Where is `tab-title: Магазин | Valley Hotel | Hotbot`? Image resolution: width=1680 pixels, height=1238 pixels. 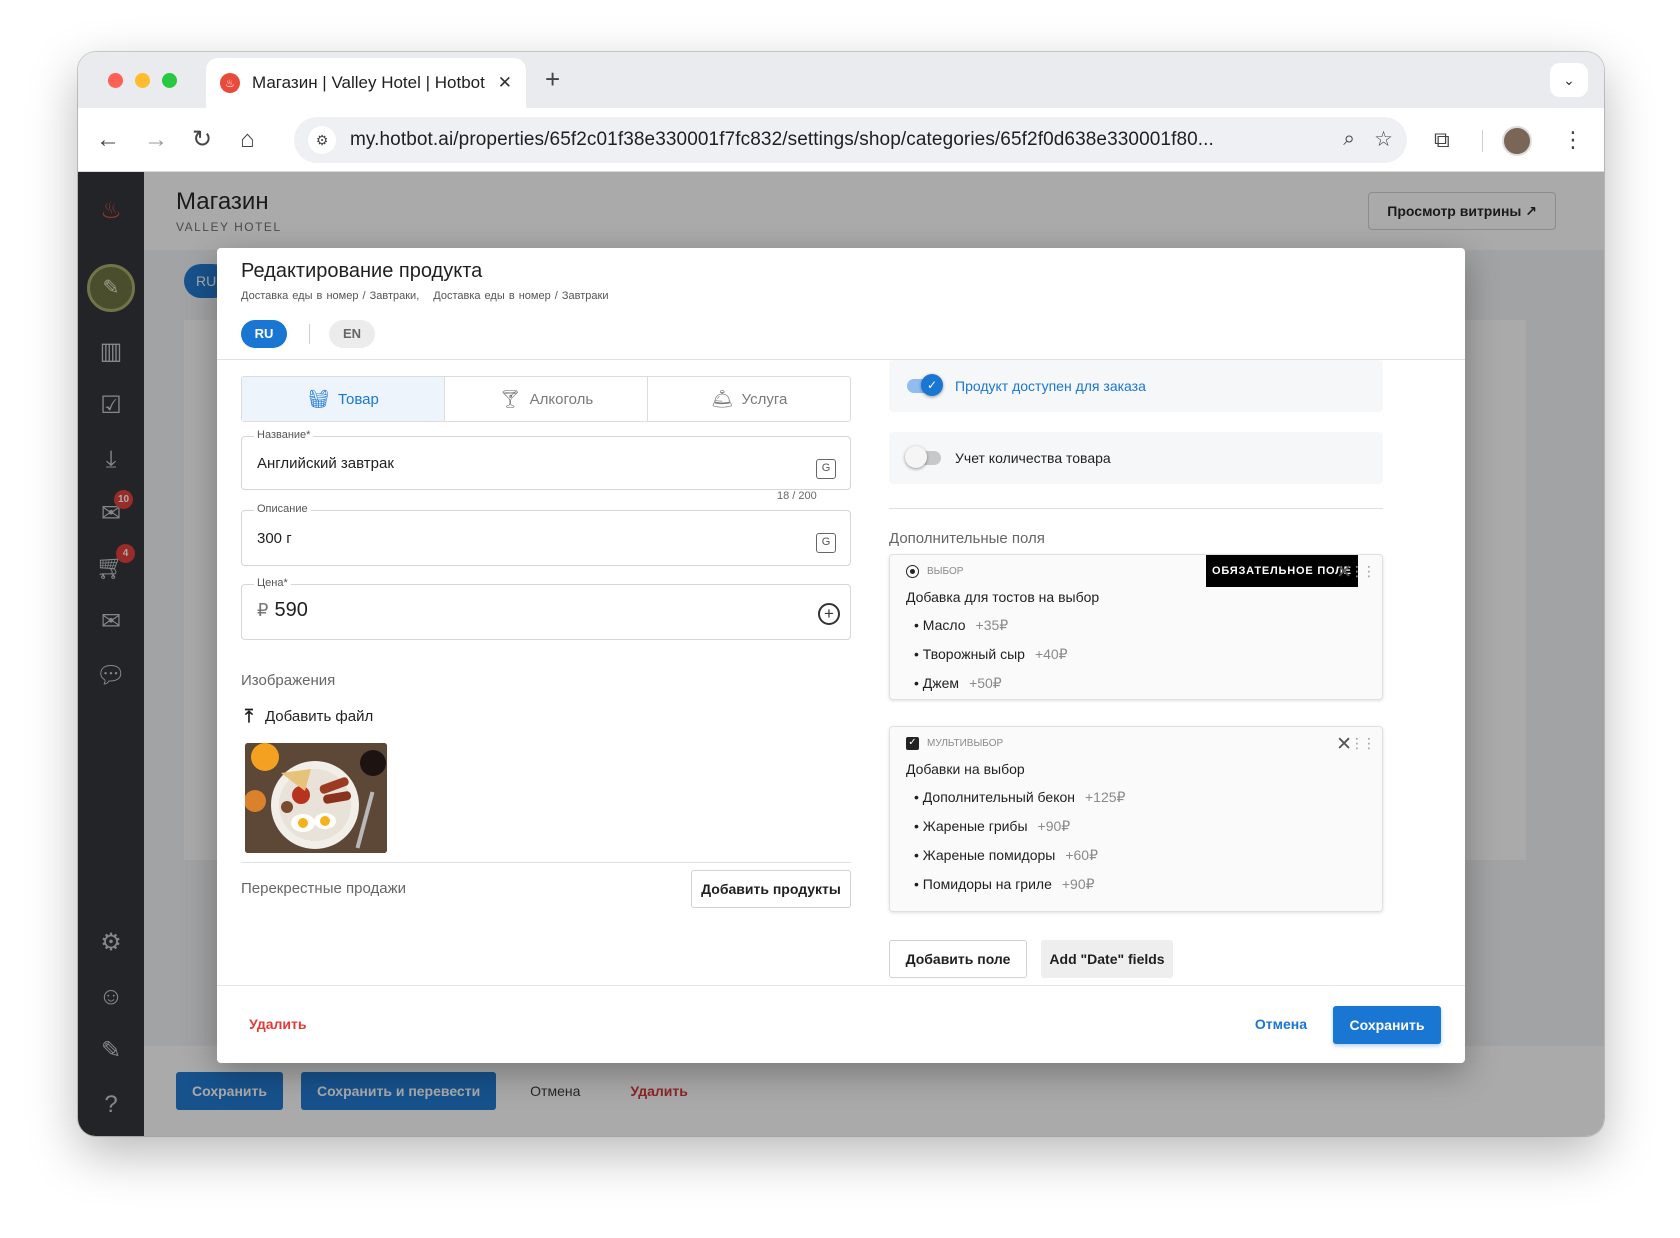 tab-title: Магазин | Valley Hotel | Hotbot is located at coordinates (368, 82).